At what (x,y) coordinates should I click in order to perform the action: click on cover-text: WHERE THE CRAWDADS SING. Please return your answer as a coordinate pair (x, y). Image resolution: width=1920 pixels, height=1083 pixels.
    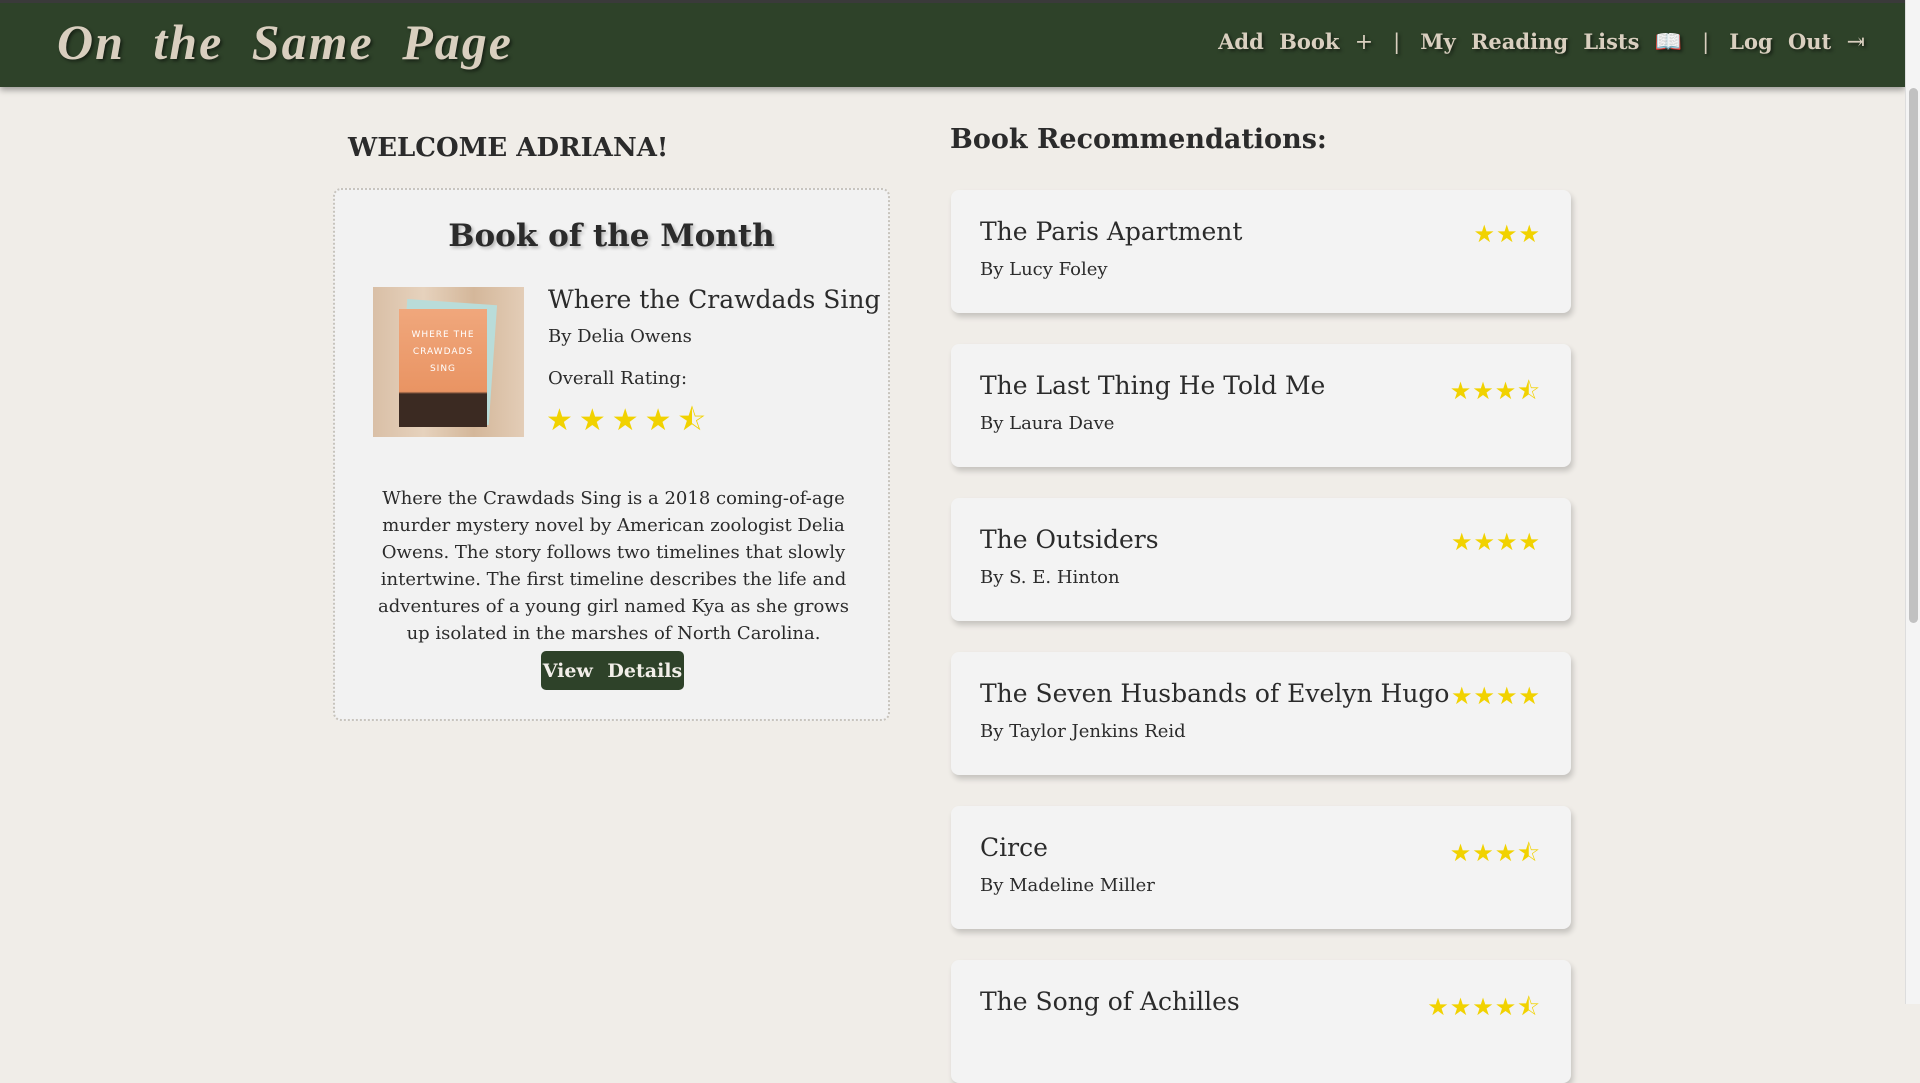
    Looking at the image, I should click on (443, 368).